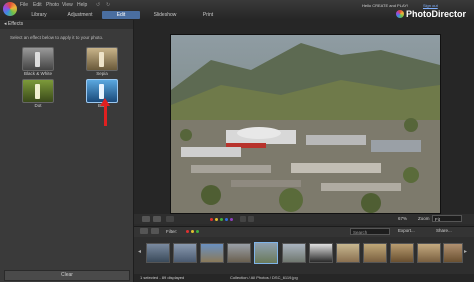  Describe the element at coordinates (165, 15) in the screenshot. I see `tab-slideshow: Slideshow` at that location.